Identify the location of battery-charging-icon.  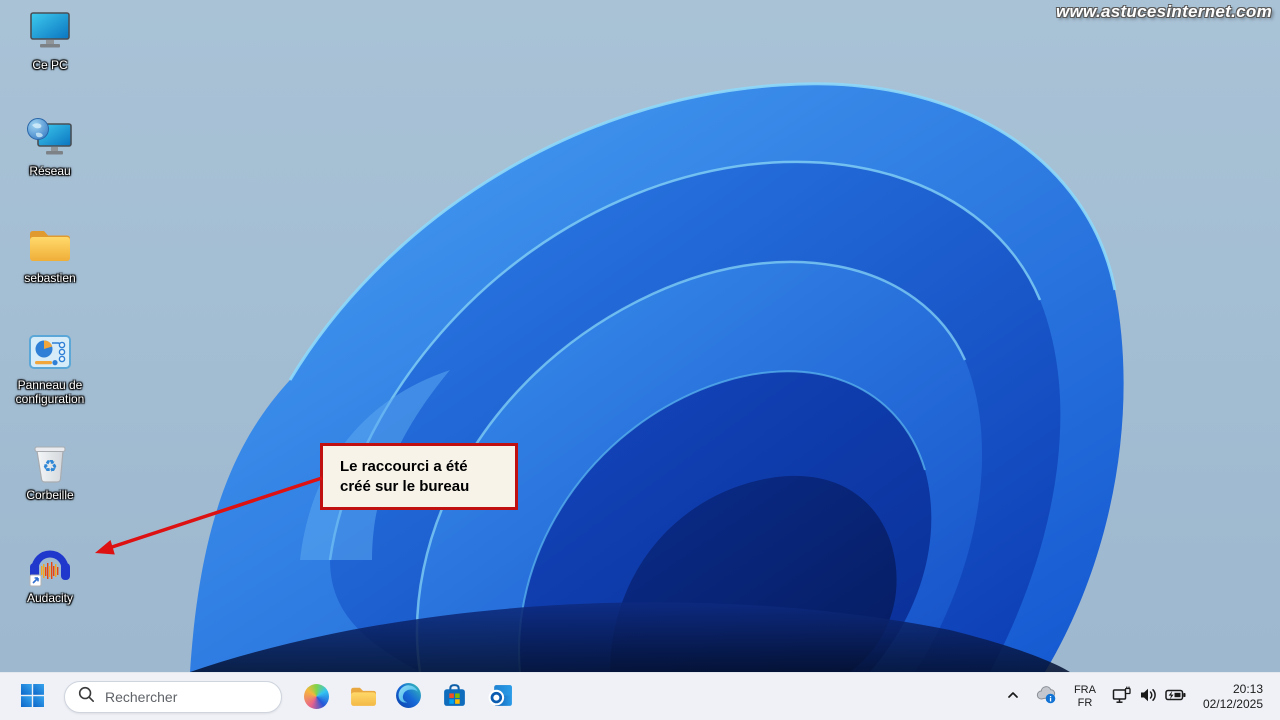
(1176, 696).